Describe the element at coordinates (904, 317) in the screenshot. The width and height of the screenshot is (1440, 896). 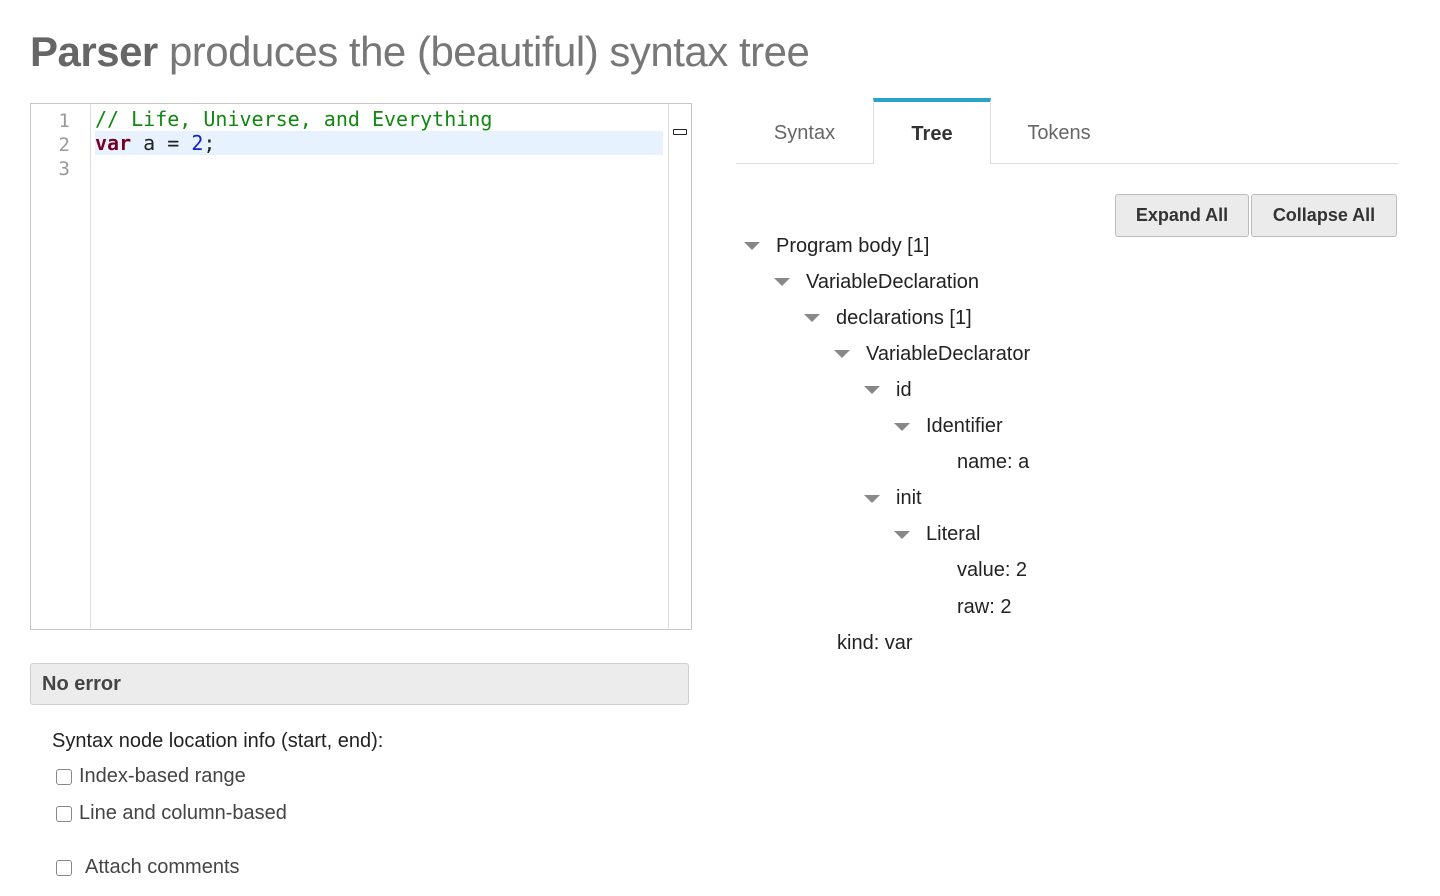
I see `tree-node-label: declarations [1]` at that location.